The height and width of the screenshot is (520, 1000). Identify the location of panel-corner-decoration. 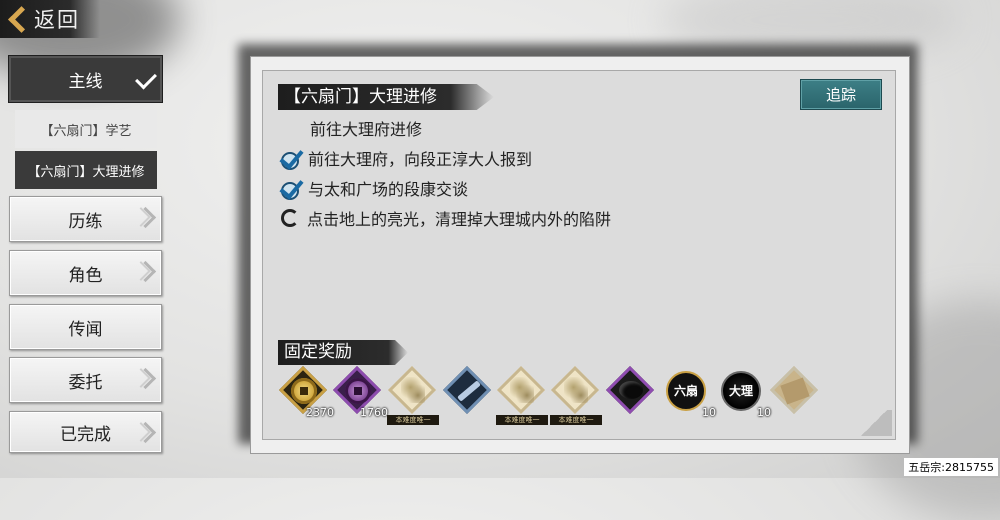
(874, 423).